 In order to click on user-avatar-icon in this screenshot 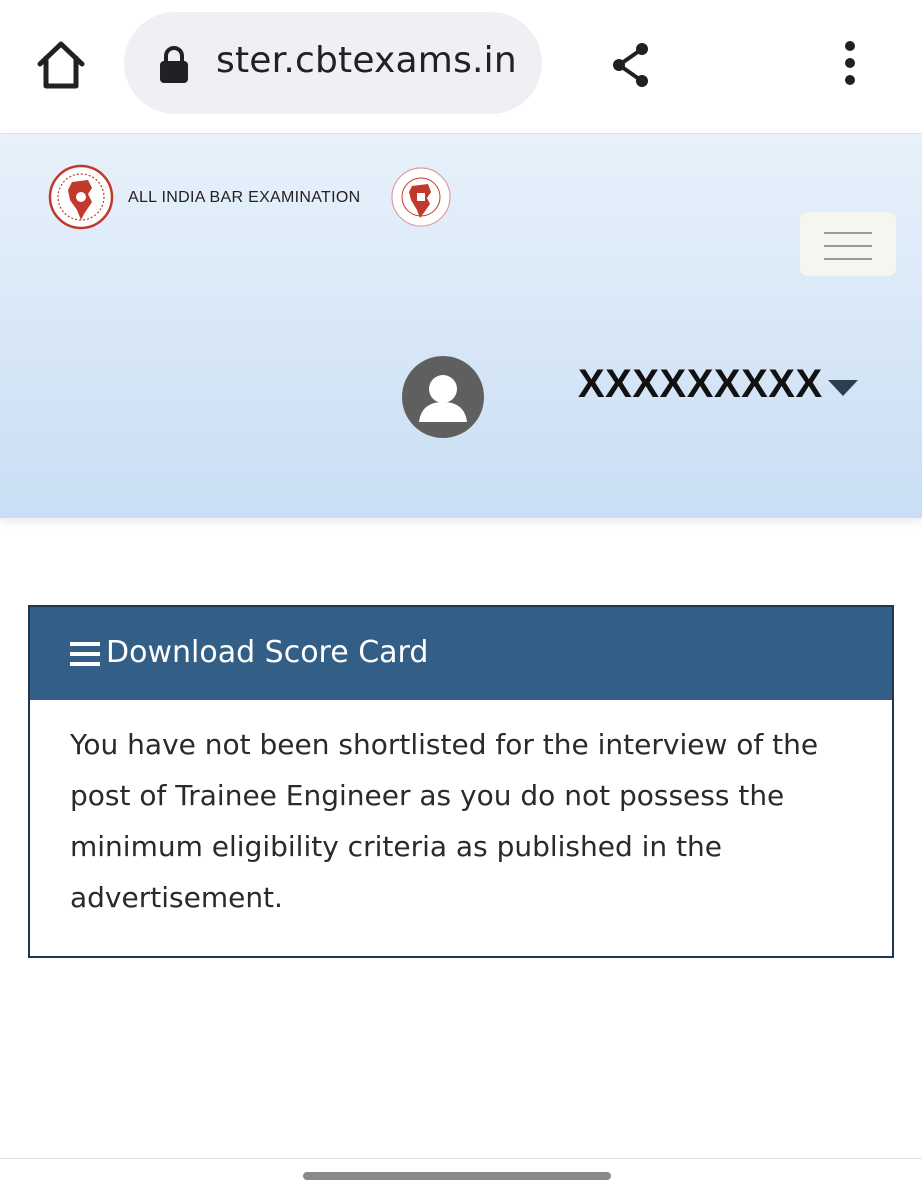, I will do `click(443, 397)`.